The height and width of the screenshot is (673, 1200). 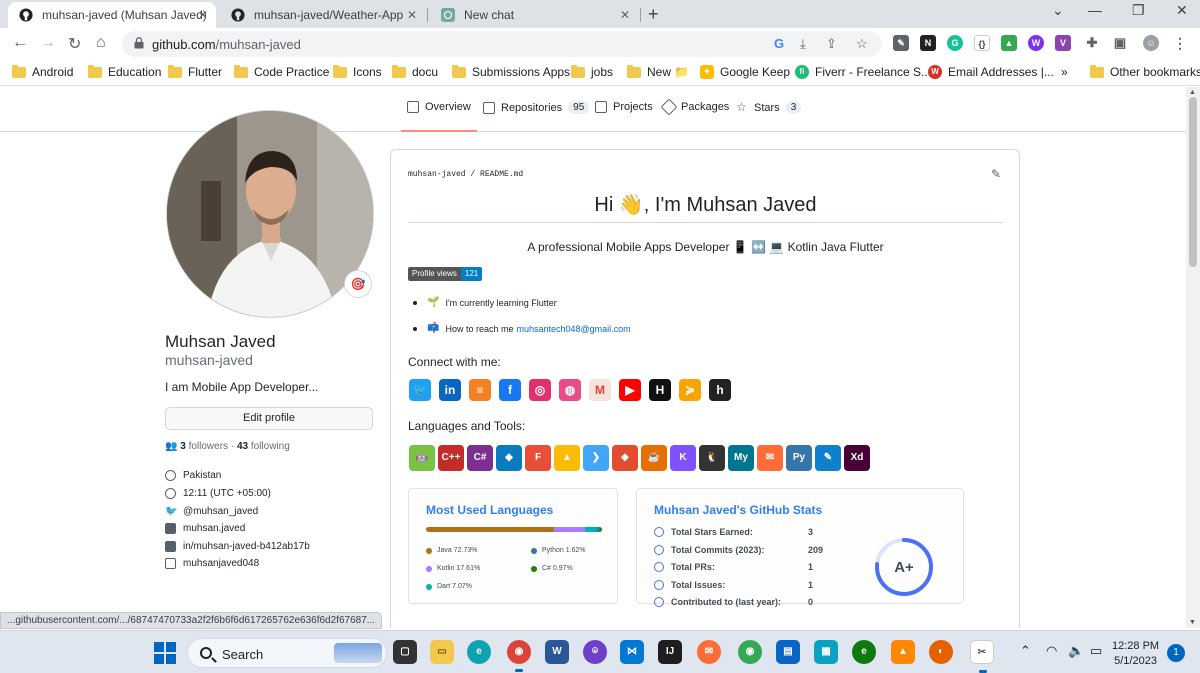 I want to click on chrome-dev-icon: ◉, so click(x=750, y=652).